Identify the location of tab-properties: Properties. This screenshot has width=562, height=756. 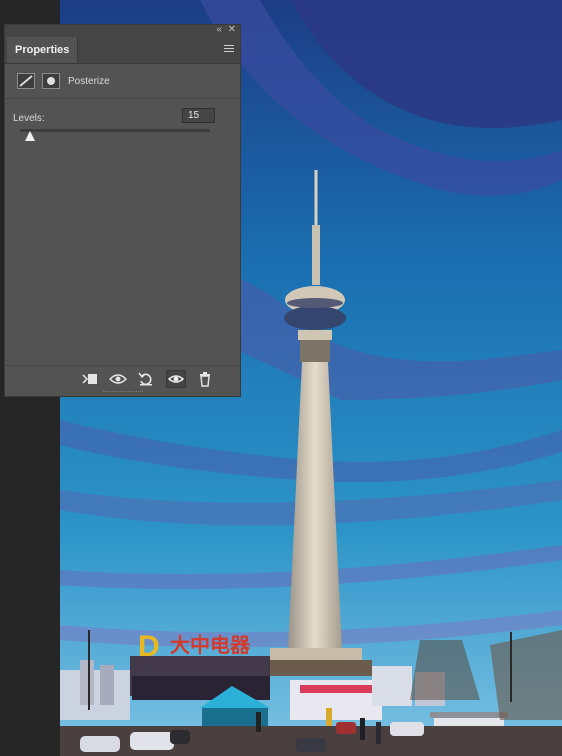
(43, 50).